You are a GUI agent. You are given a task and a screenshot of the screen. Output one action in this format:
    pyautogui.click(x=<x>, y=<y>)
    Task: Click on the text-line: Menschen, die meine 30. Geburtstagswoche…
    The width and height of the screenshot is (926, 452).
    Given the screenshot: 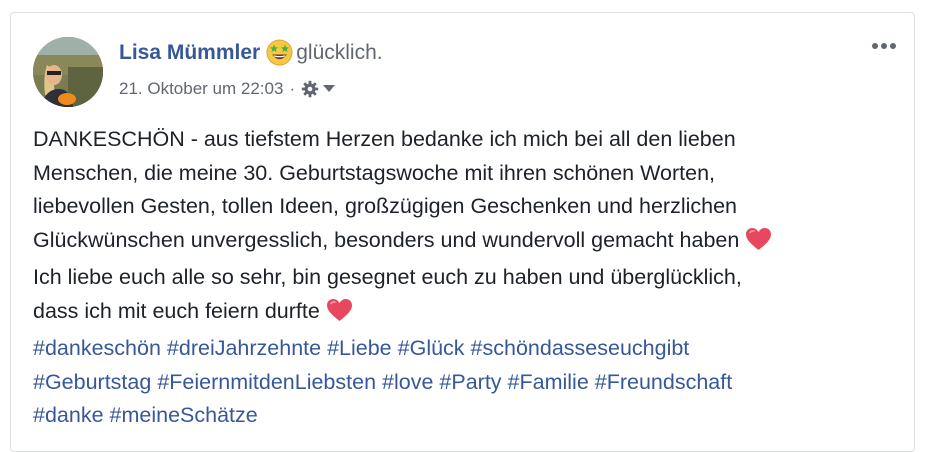 What is the action you would take?
    pyautogui.click(x=374, y=172)
    